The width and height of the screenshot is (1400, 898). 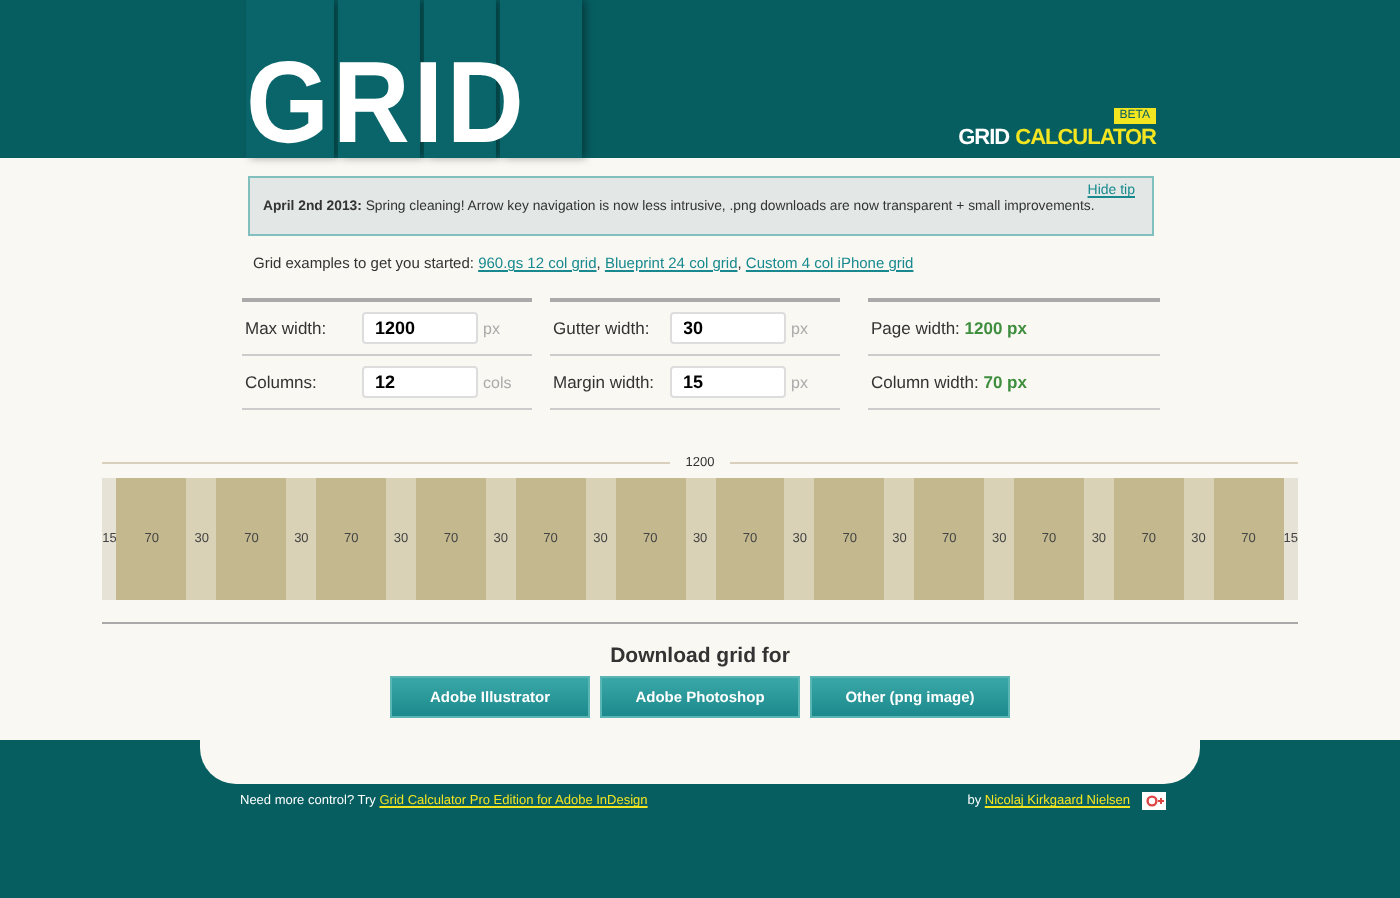 What do you see at coordinates (414, 79) in the screenshot?
I see `logo: GRID` at bounding box center [414, 79].